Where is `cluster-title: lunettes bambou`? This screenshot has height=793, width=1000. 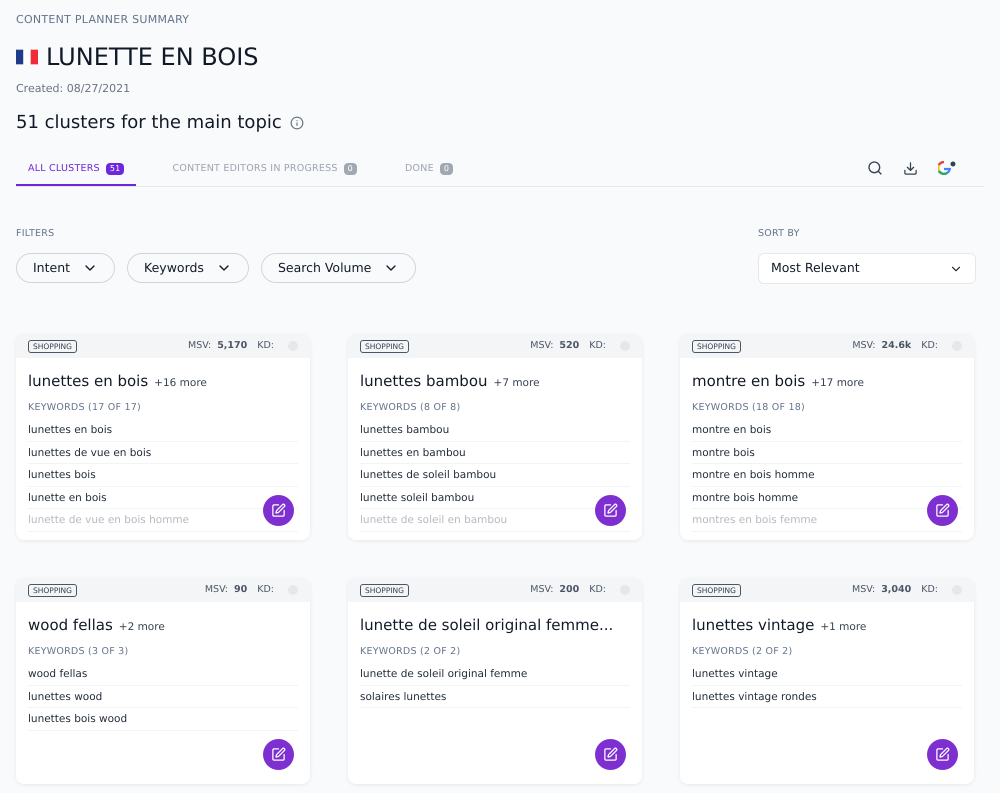
cluster-title: lunettes bambou is located at coordinates (424, 381).